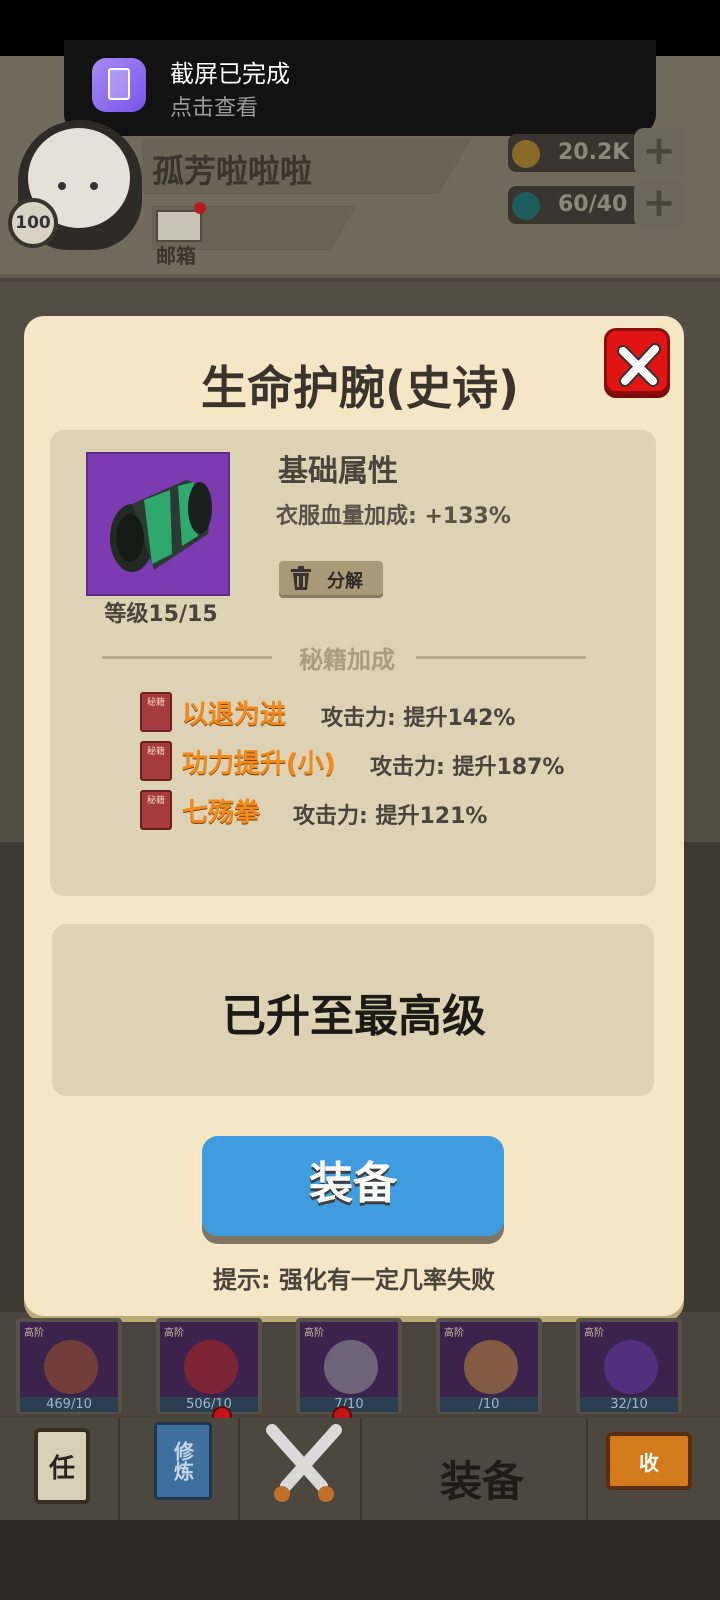 Image resolution: width=720 pixels, height=1600 pixels. I want to click on task-scroll-icon: 任, so click(62, 1466).